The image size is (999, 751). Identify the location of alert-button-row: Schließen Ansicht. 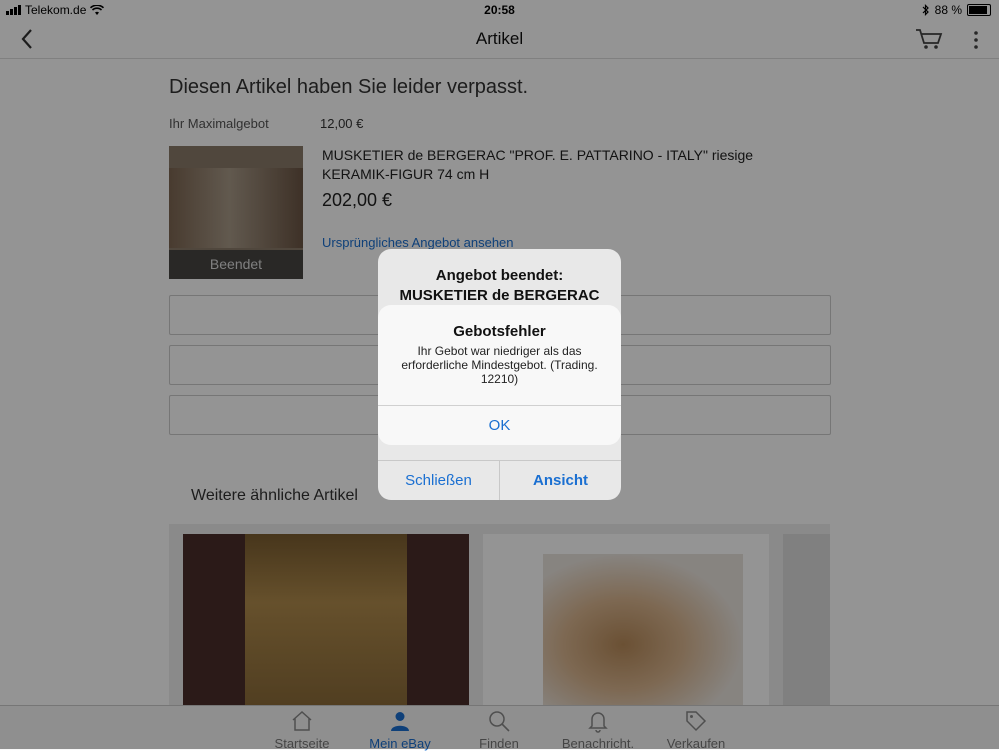
(499, 480).